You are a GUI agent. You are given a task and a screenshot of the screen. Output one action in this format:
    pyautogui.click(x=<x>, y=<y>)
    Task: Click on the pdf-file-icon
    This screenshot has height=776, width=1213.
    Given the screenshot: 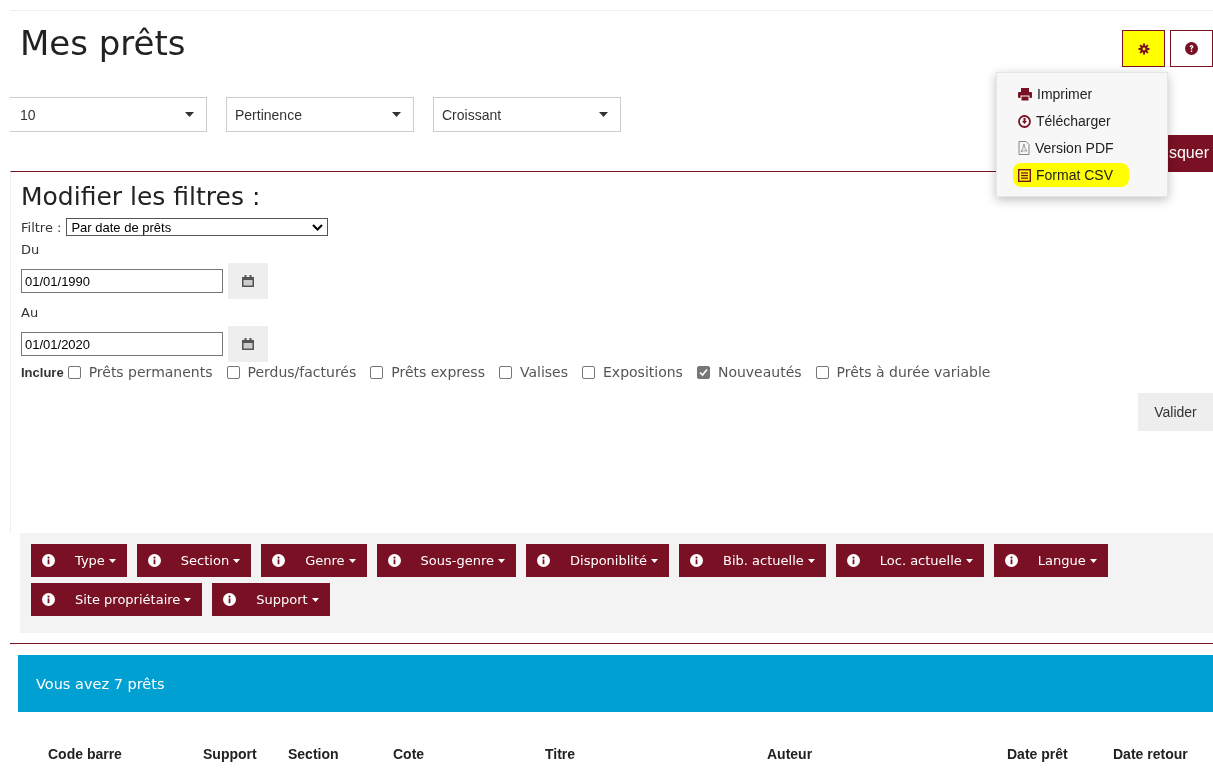 What is the action you would take?
    pyautogui.click(x=1024, y=148)
    